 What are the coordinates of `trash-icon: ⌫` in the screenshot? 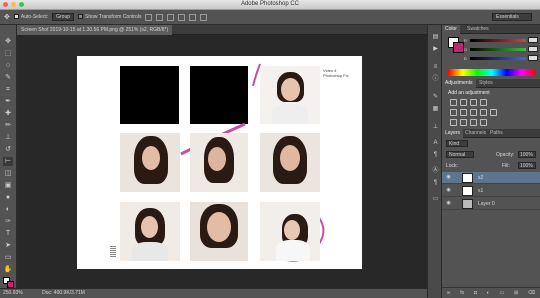 It's located at (531, 293).